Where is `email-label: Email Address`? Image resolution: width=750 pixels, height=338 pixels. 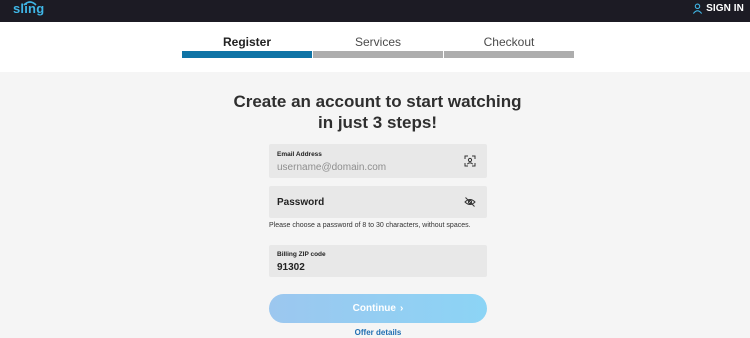
email-label: Email Address is located at coordinates (299, 154).